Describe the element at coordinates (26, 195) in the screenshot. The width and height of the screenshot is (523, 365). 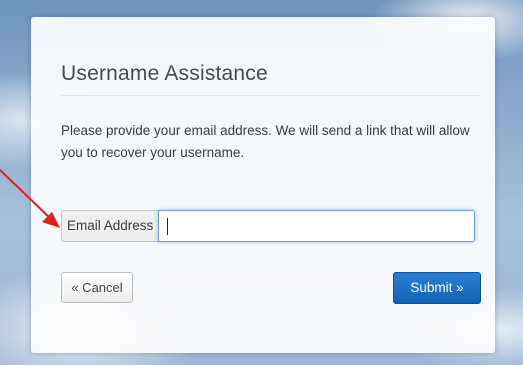
I see `arrow-shaft` at that location.